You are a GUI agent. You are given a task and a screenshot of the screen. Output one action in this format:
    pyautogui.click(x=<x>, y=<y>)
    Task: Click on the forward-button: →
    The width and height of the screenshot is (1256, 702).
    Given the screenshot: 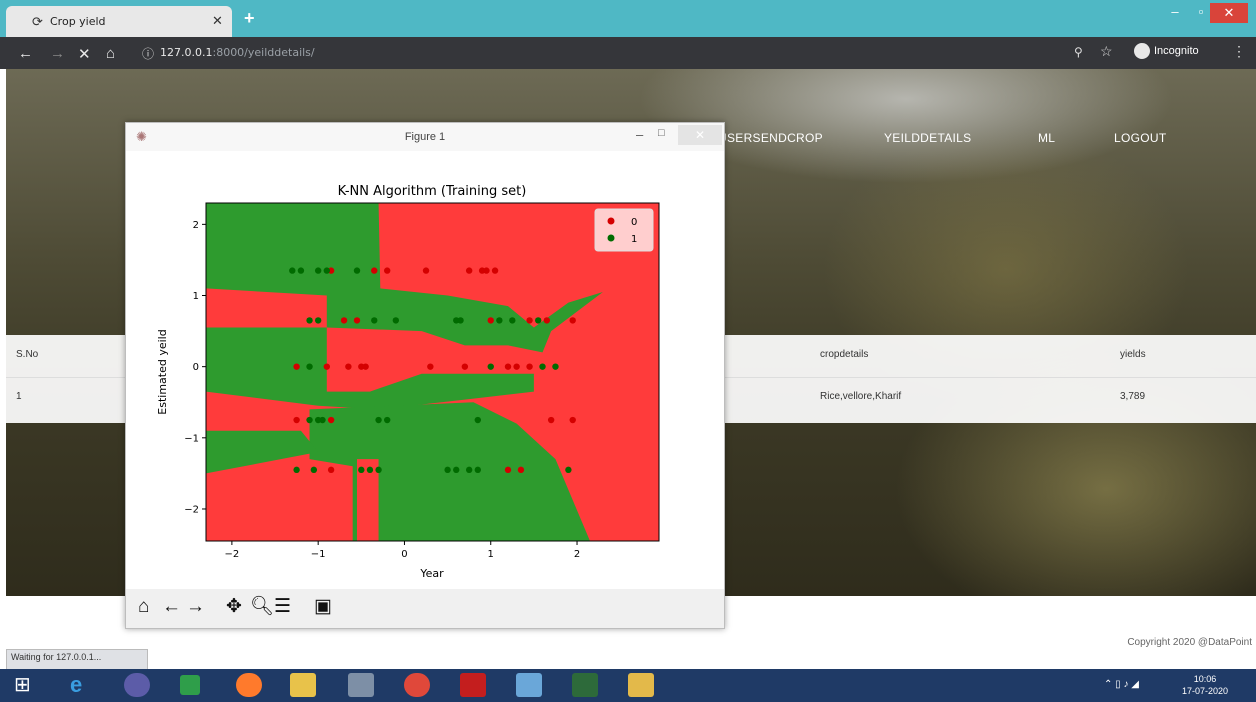 What is the action you would take?
    pyautogui.click(x=57, y=53)
    